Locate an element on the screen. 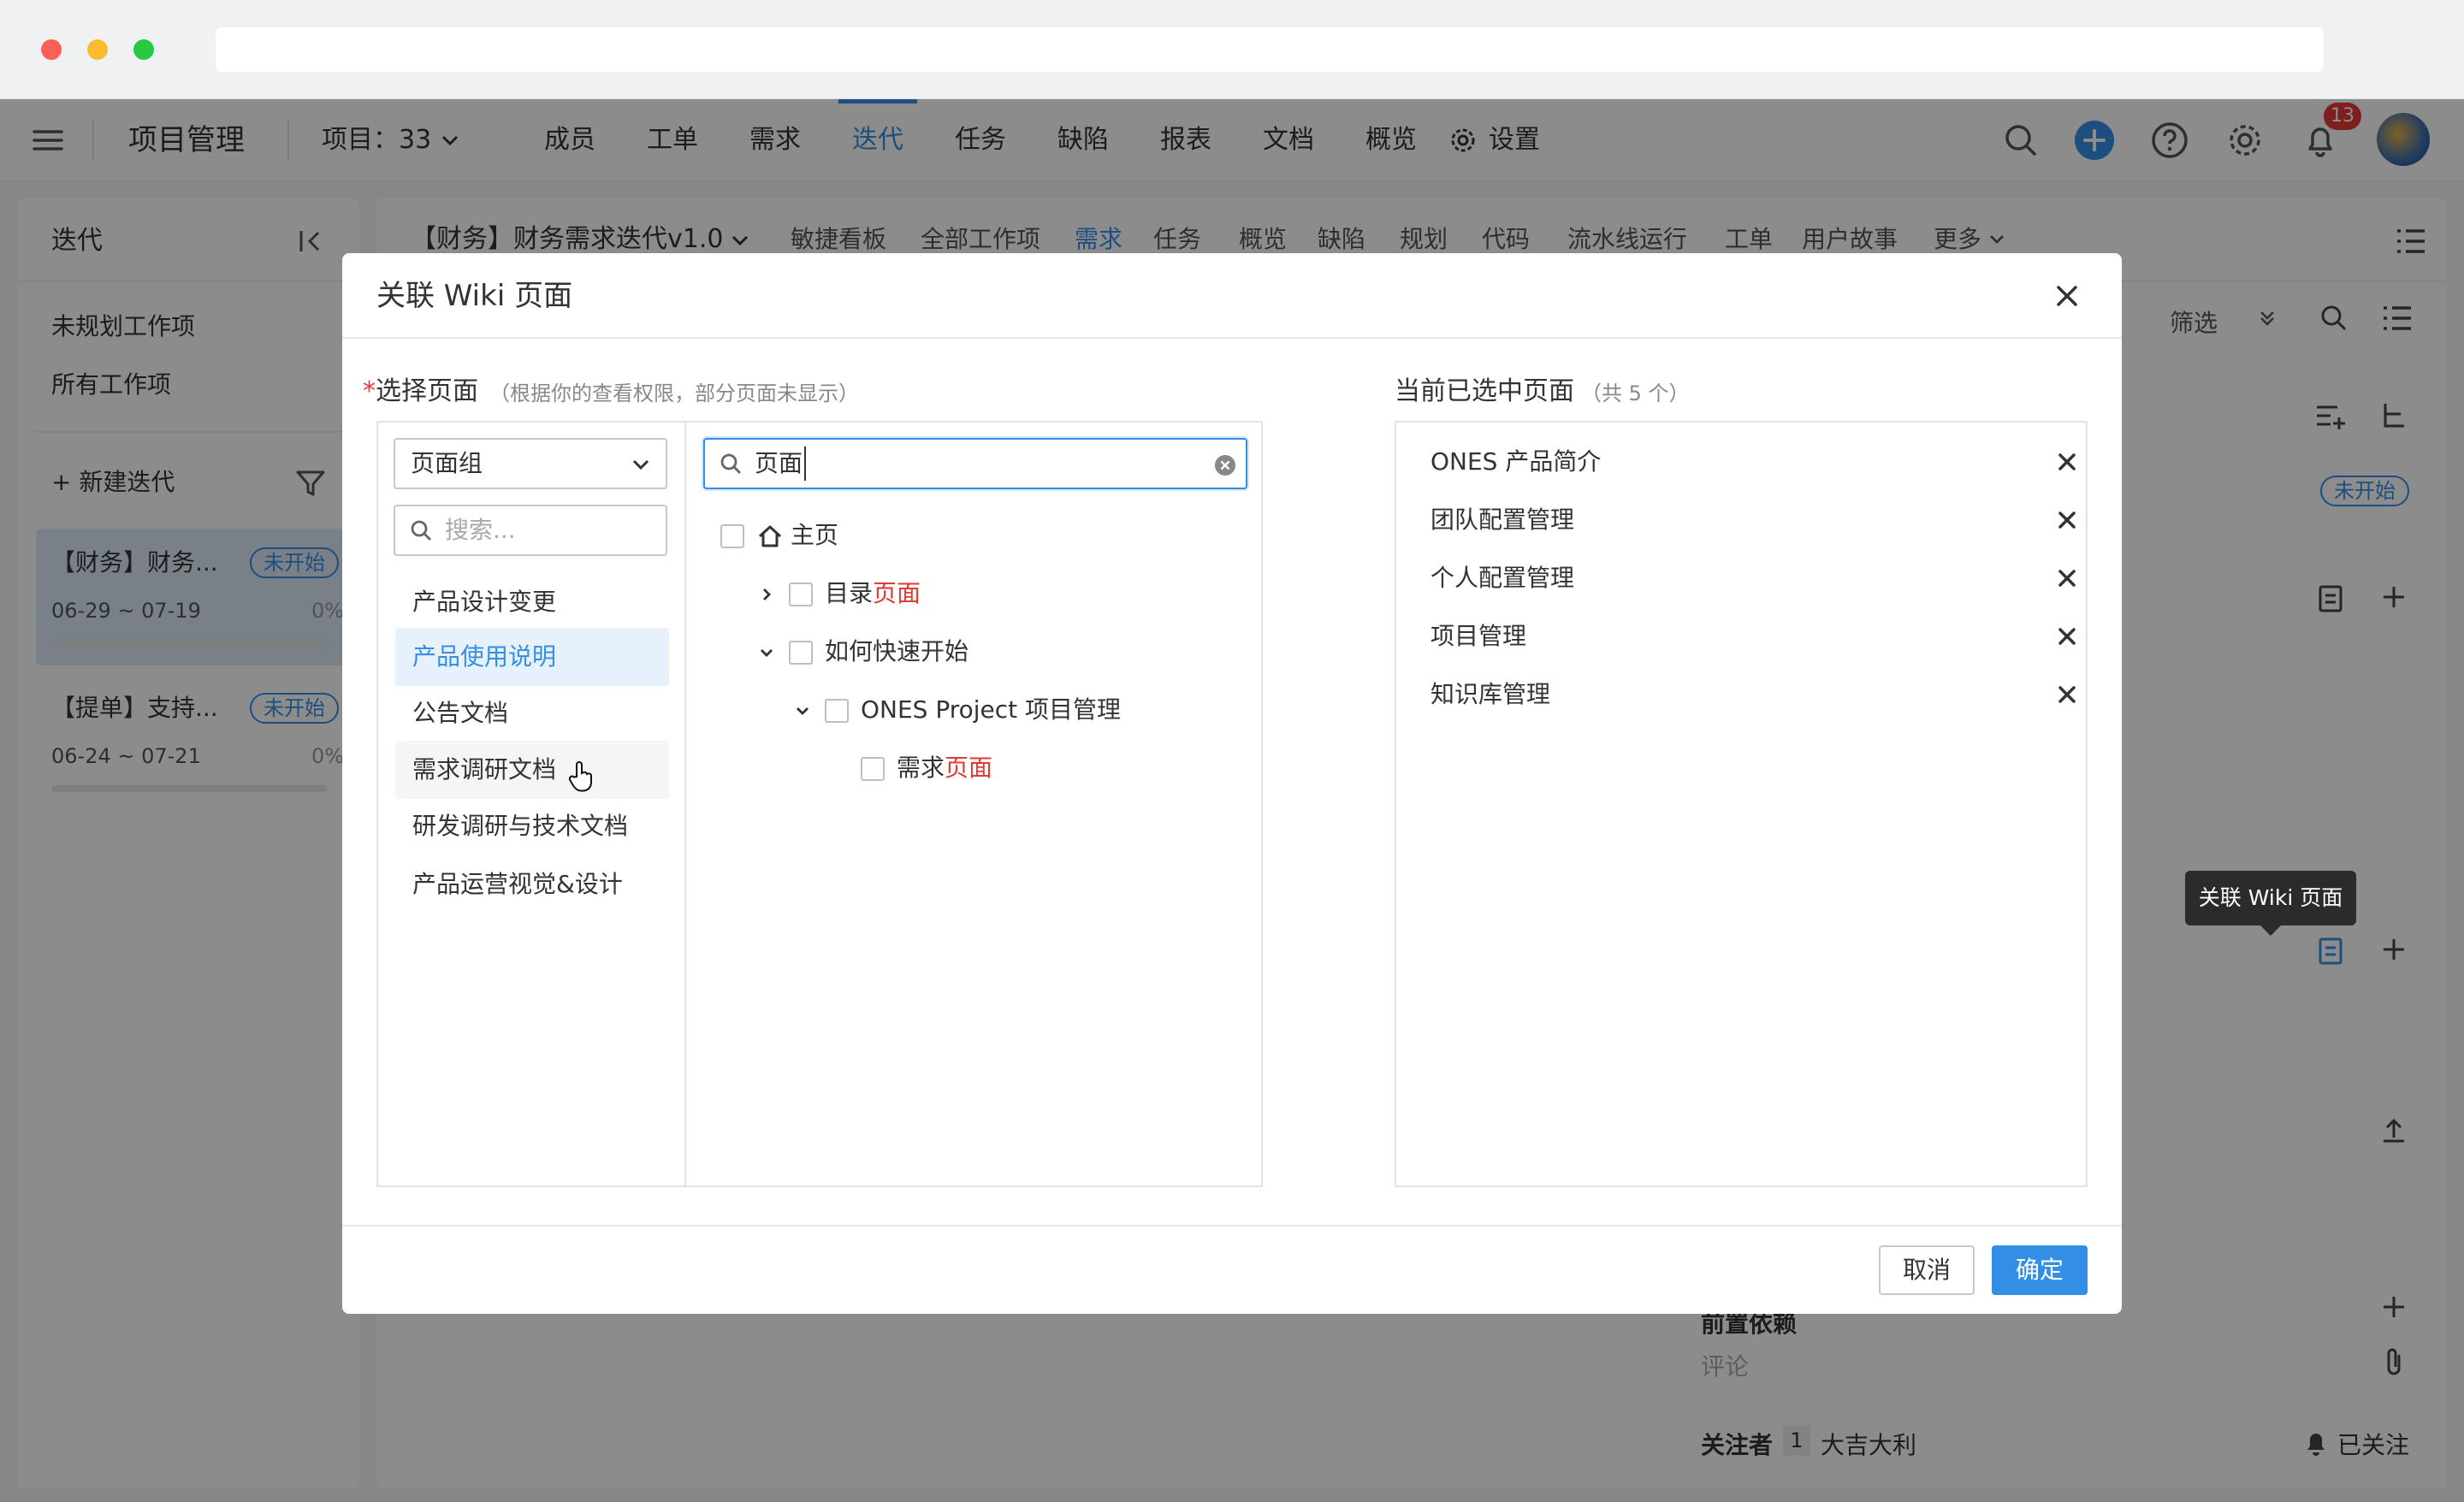 This screenshot has height=1502, width=2464. confirm-button: 确定 is located at coordinates (2040, 1270).